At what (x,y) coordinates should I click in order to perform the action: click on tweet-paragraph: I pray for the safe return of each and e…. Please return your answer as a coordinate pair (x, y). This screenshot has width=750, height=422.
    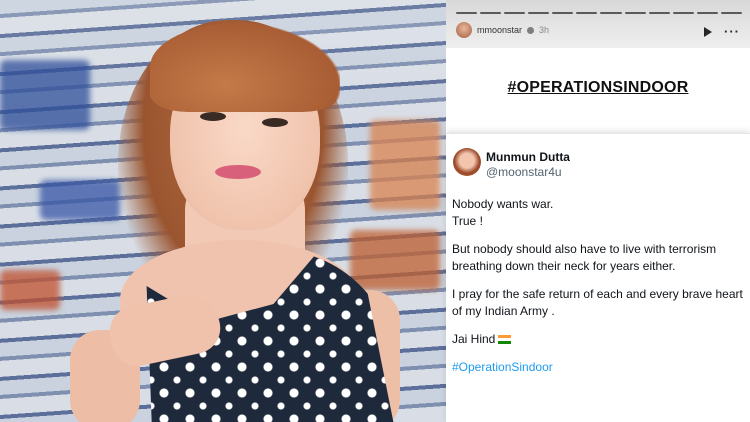
    Looking at the image, I should click on (597, 302).